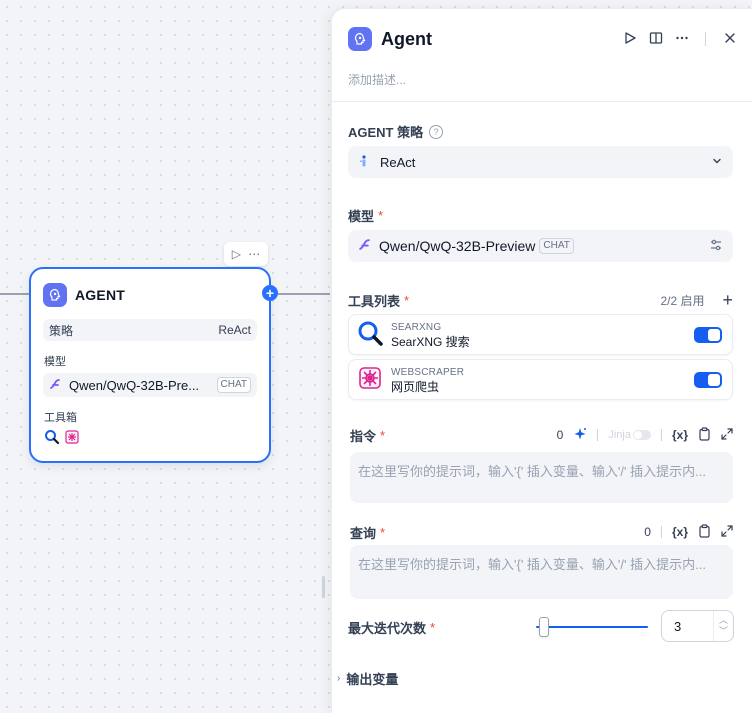 The image size is (752, 713). What do you see at coordinates (100, 295) in the screenshot?
I see `node-title: AGENT` at bounding box center [100, 295].